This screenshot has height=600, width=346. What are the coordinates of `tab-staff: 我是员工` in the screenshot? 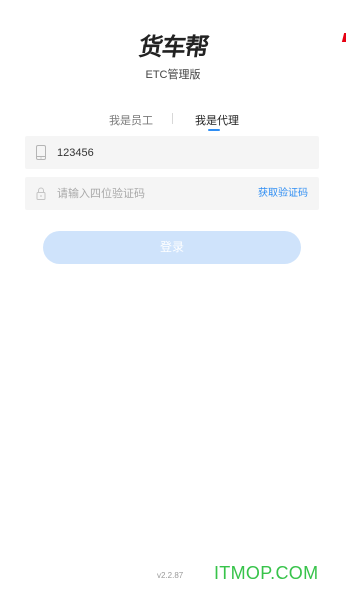 It's located at (131, 120).